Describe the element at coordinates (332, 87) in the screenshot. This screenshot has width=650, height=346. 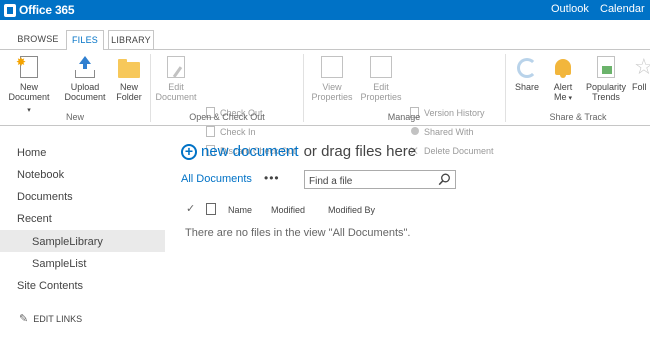
I see `view-properties-label-1: View` at that location.